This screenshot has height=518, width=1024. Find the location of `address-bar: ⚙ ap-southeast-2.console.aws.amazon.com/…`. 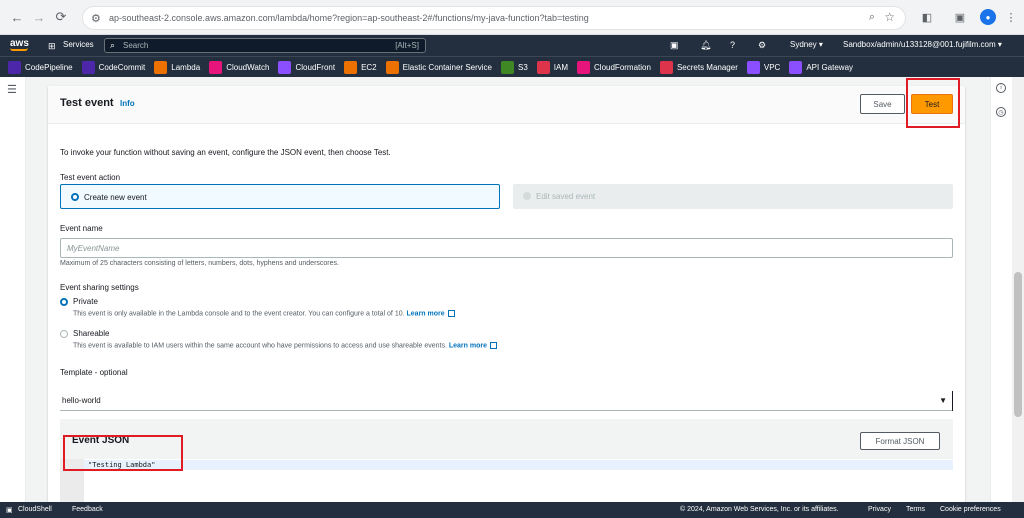

address-bar: ⚙ ap-southeast-2.console.aws.amazon.com/… is located at coordinates (494, 18).